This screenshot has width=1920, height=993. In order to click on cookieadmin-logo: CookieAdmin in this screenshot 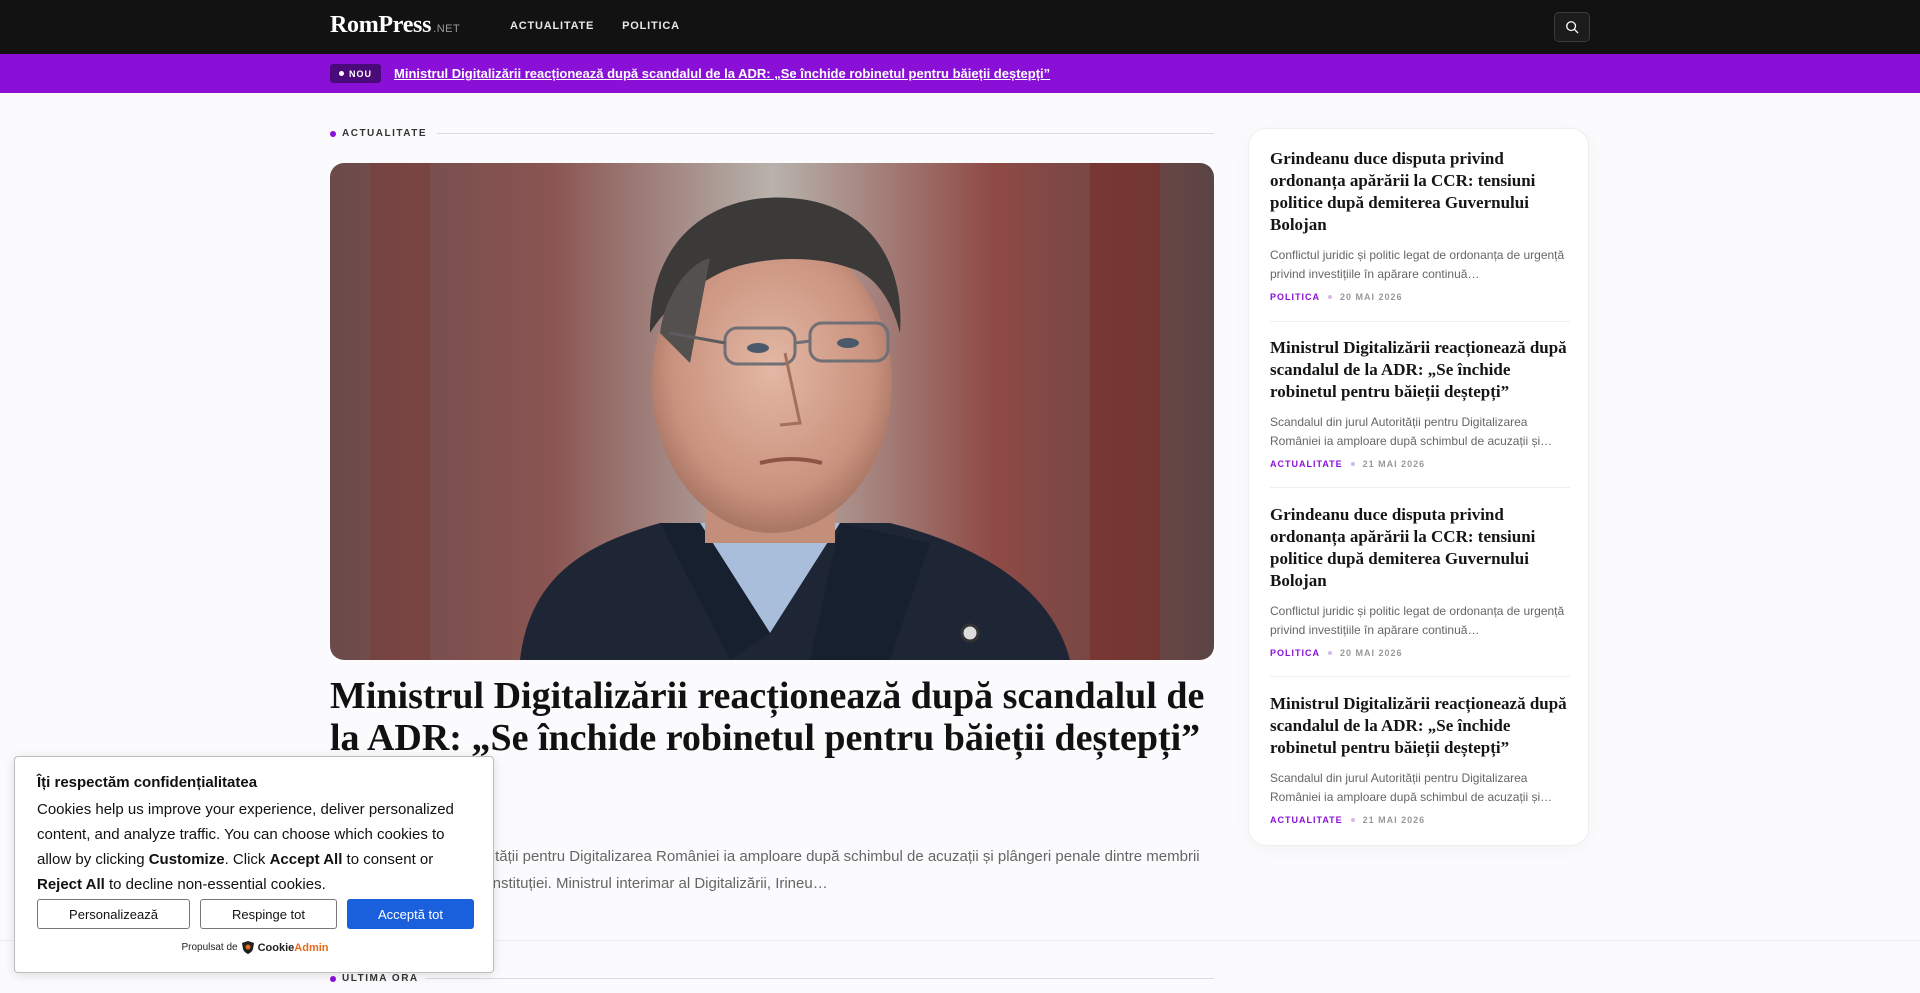, I will do `click(293, 948)`.